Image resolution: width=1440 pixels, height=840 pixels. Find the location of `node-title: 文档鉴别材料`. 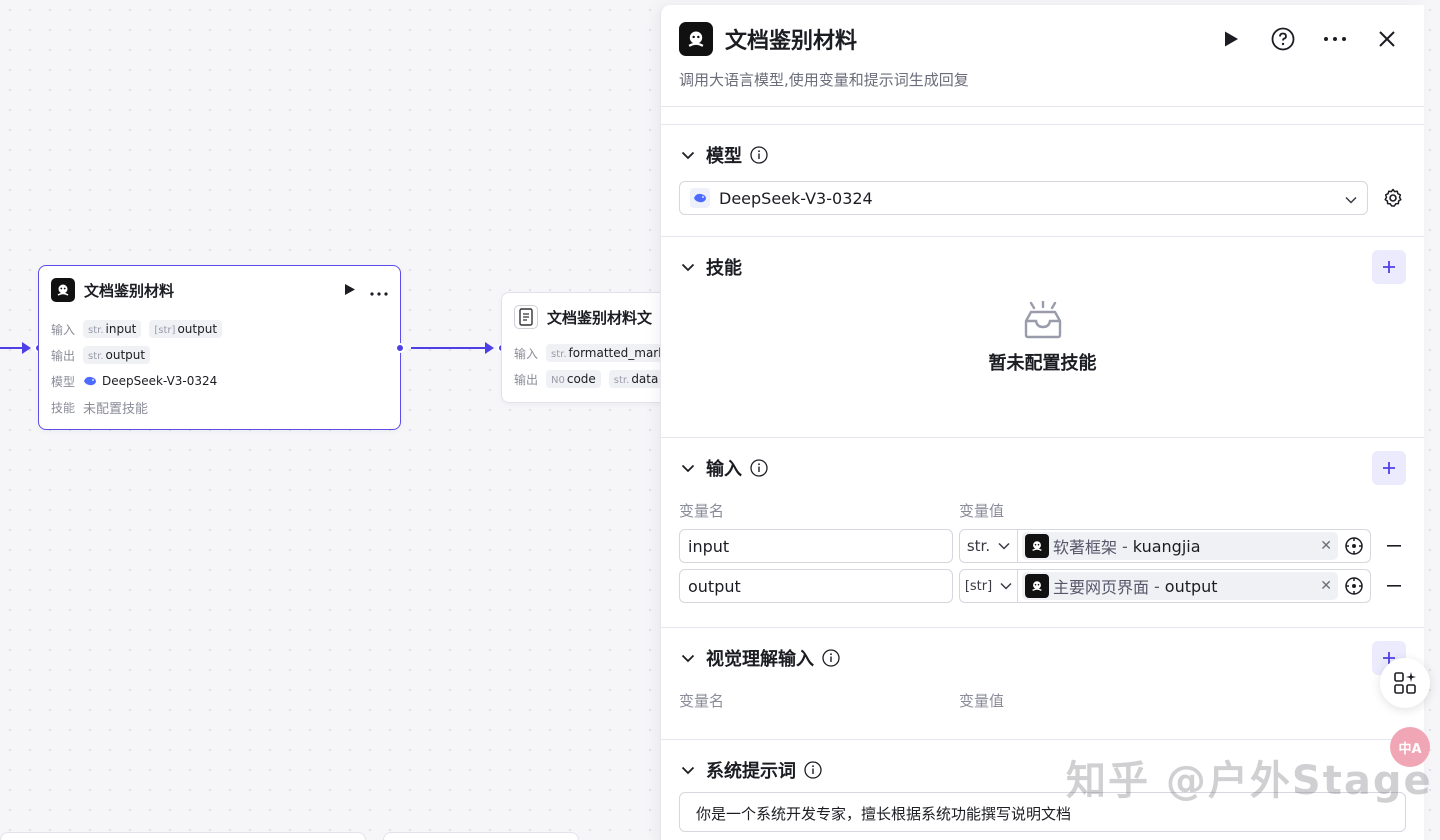

node-title: 文档鉴别材料 is located at coordinates (129, 290).